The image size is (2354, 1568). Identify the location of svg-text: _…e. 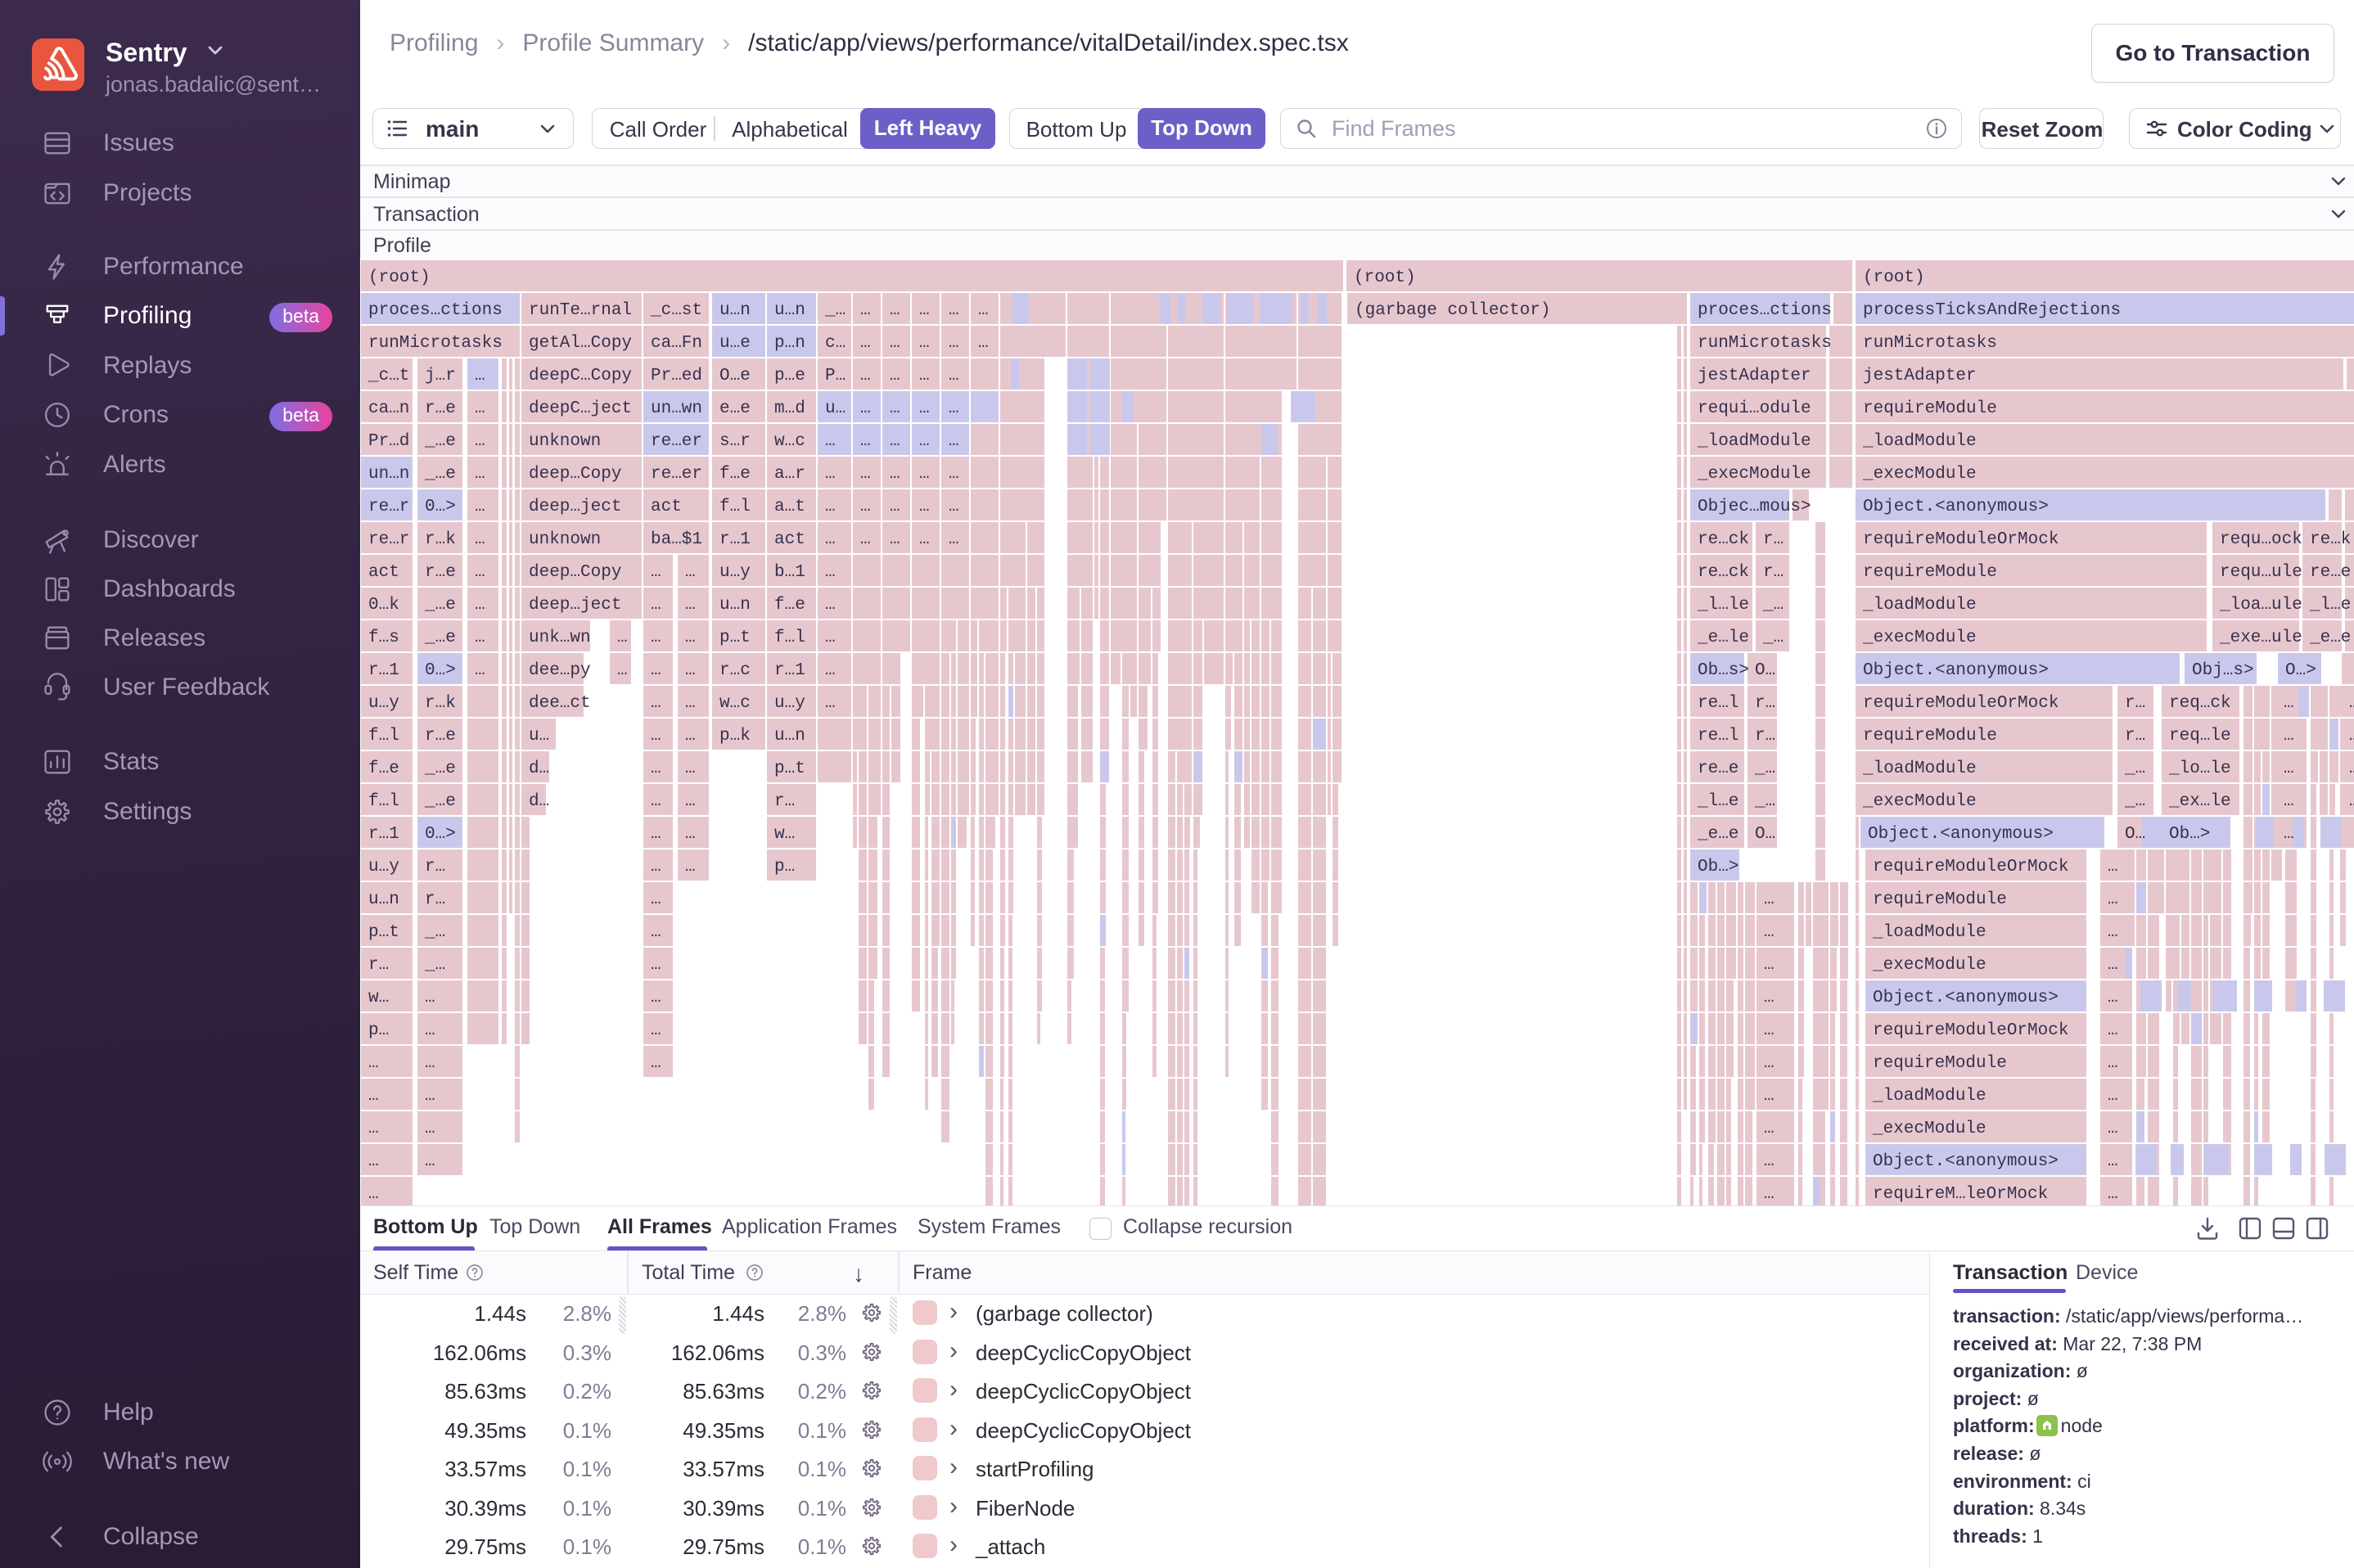
(440, 605).